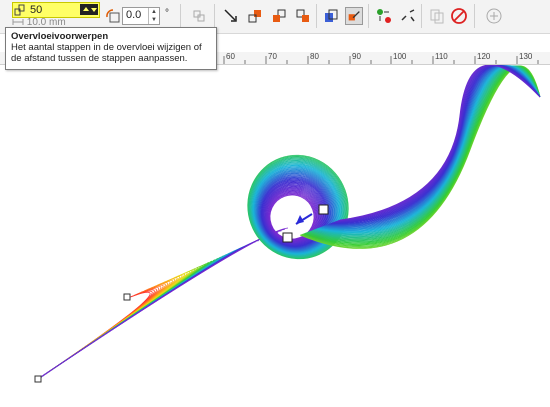 The image size is (550, 407). Describe the element at coordinates (167, 13) in the screenshot. I see `degree-symbol: °` at that location.